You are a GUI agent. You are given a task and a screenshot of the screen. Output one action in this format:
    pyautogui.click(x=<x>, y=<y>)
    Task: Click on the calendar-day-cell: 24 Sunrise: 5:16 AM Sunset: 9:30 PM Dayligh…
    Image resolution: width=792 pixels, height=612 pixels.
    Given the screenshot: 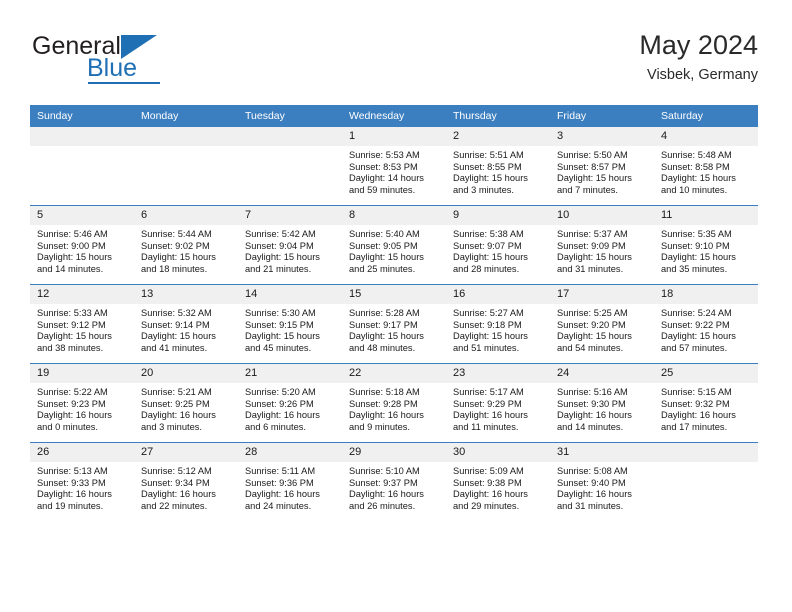 What is the action you would take?
    pyautogui.click(x=602, y=403)
    